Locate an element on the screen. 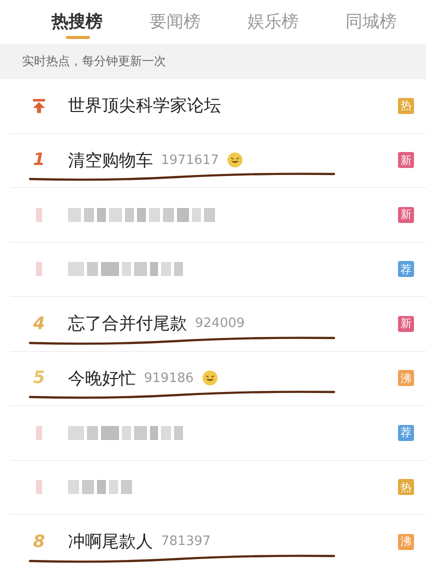 The image size is (426, 567). topic-title: 忘了合并付尾款 is located at coordinates (127, 324).